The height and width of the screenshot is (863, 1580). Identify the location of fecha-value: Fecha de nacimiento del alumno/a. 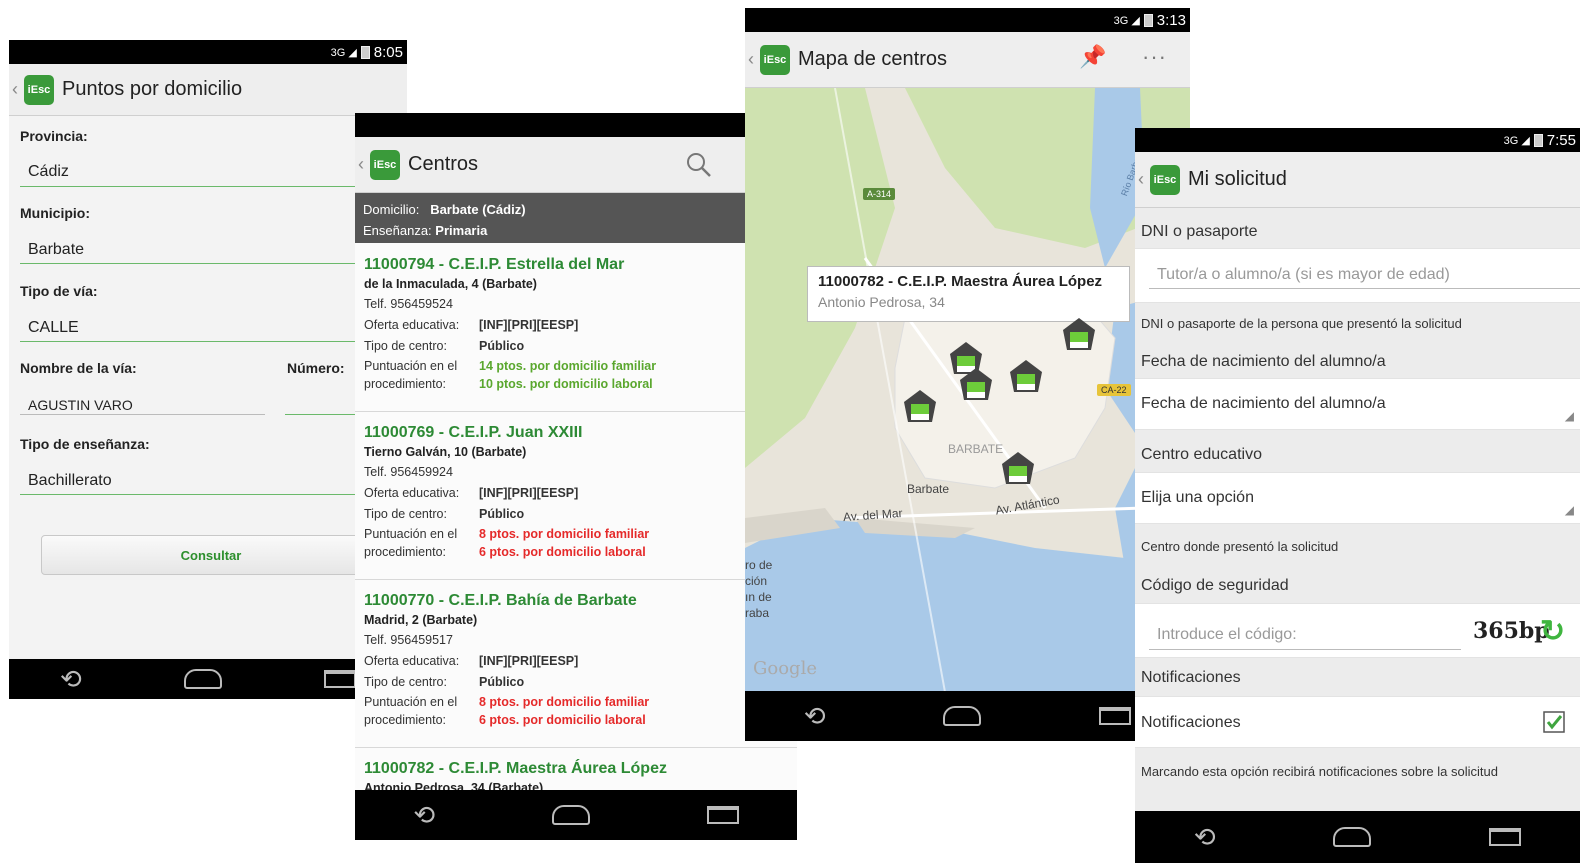
(1263, 403).